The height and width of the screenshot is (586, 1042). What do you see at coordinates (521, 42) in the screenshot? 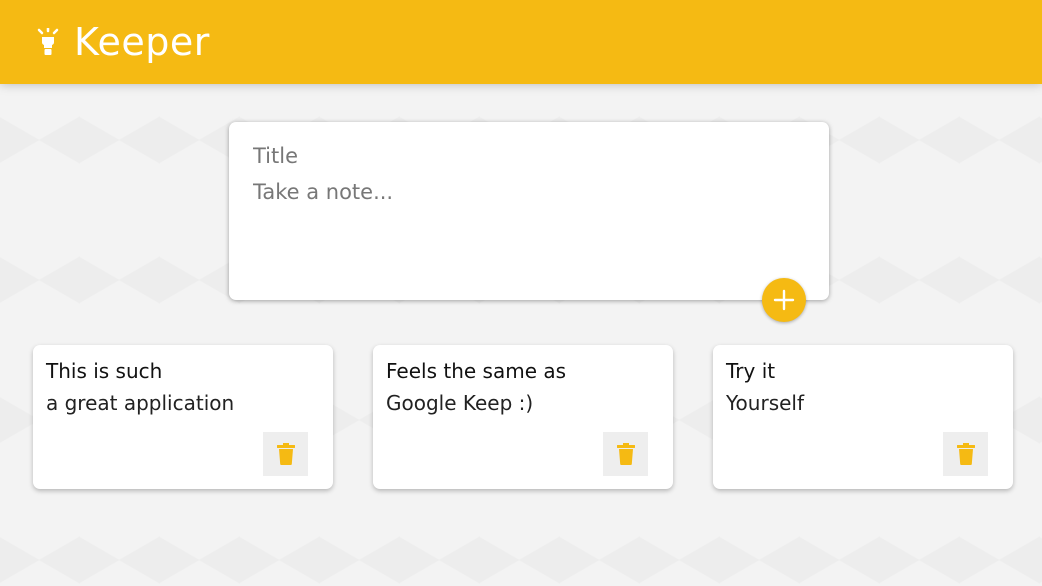
I see `app-header: Keeper` at bounding box center [521, 42].